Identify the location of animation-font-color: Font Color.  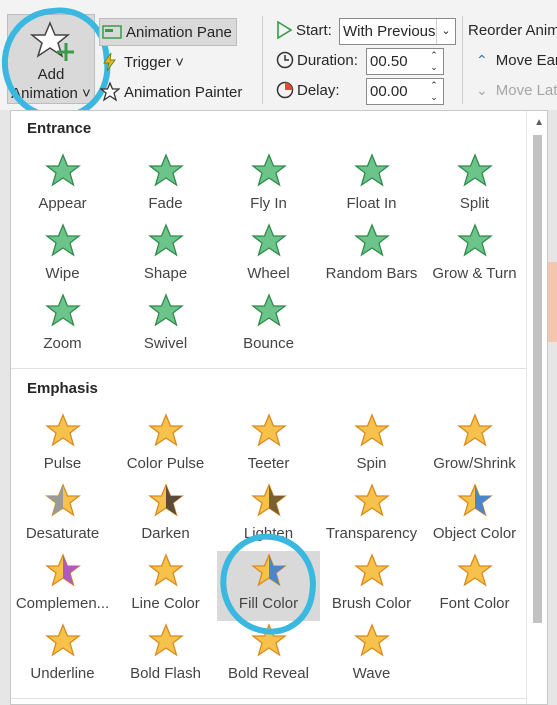
(474, 586).